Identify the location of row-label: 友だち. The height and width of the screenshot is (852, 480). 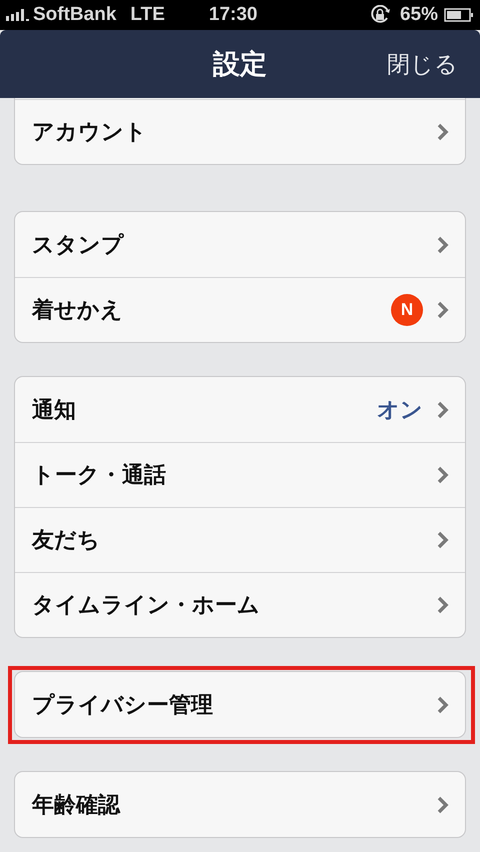
(66, 541).